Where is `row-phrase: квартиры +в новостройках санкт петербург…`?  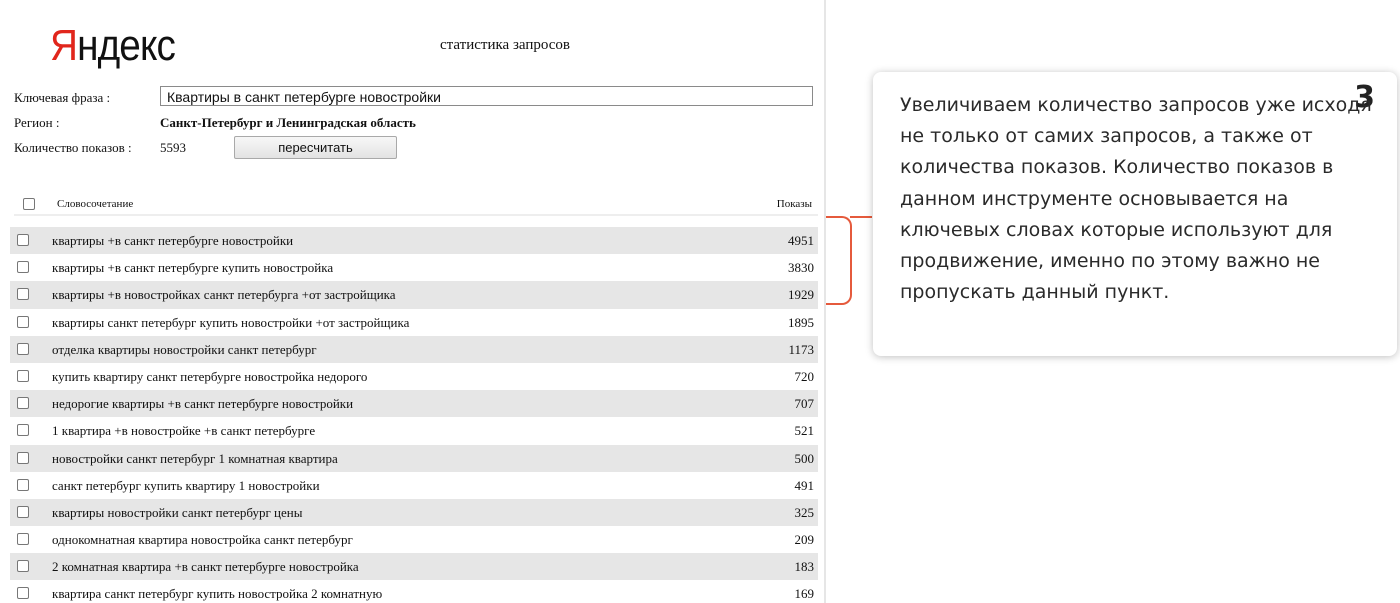 row-phrase: квартиры +в новостройках санкт петербург… is located at coordinates (224, 295).